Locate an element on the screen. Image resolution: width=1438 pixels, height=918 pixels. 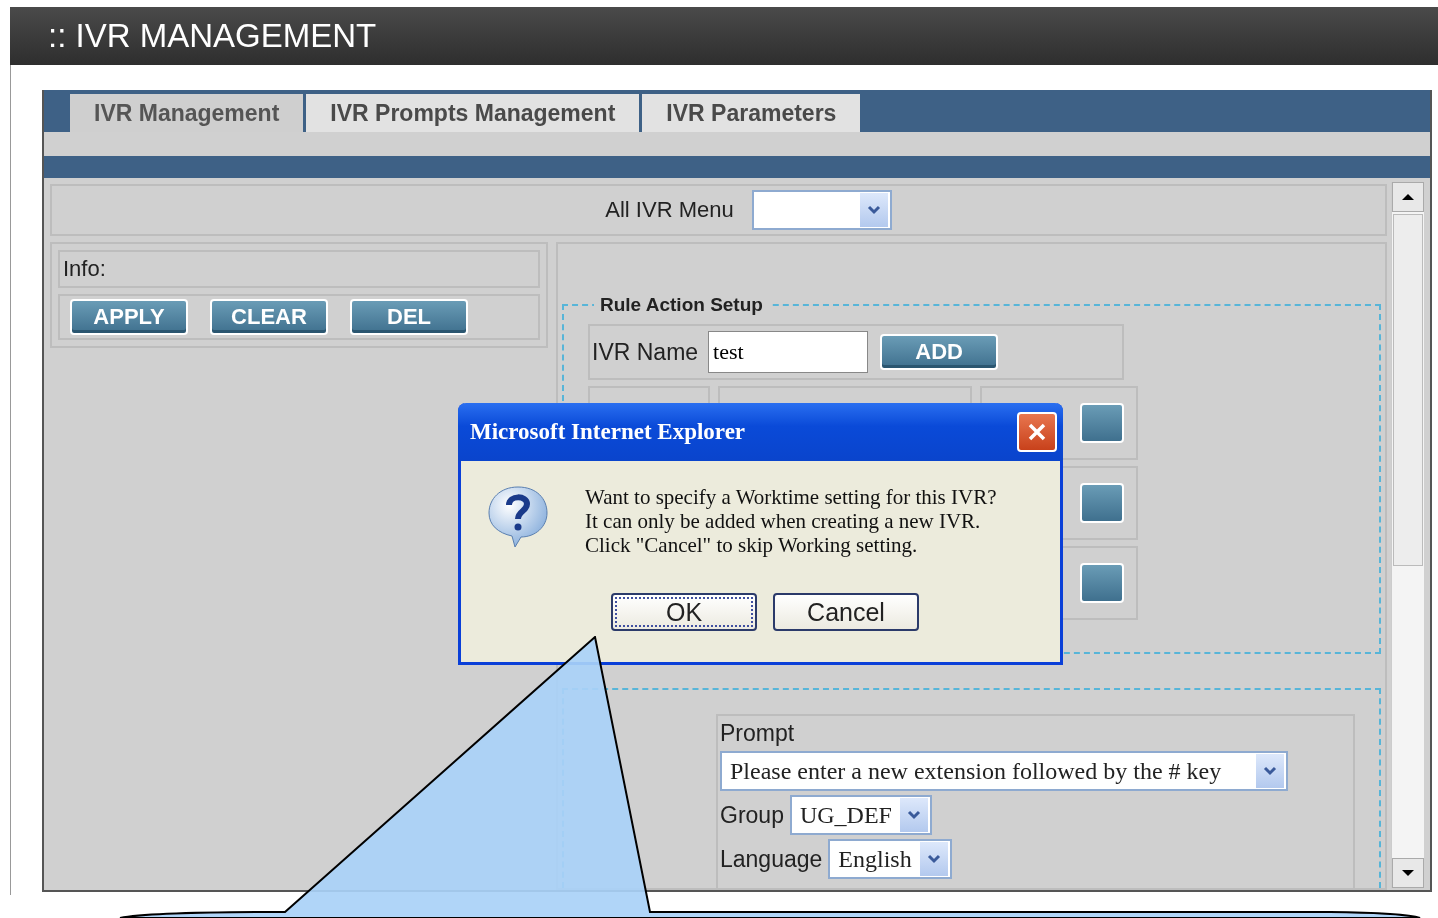
page-title: :: IVR MANAGEMENT is located at coordinates (212, 36).